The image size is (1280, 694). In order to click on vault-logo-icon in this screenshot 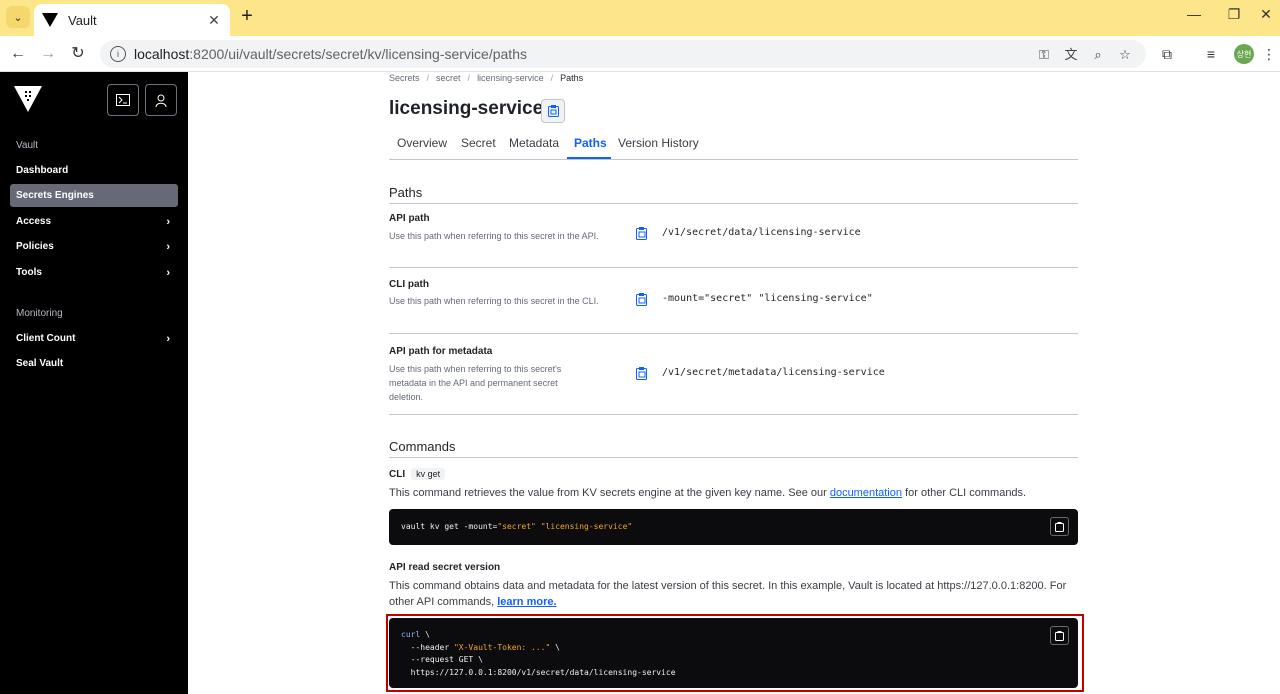, I will do `click(28, 99)`.